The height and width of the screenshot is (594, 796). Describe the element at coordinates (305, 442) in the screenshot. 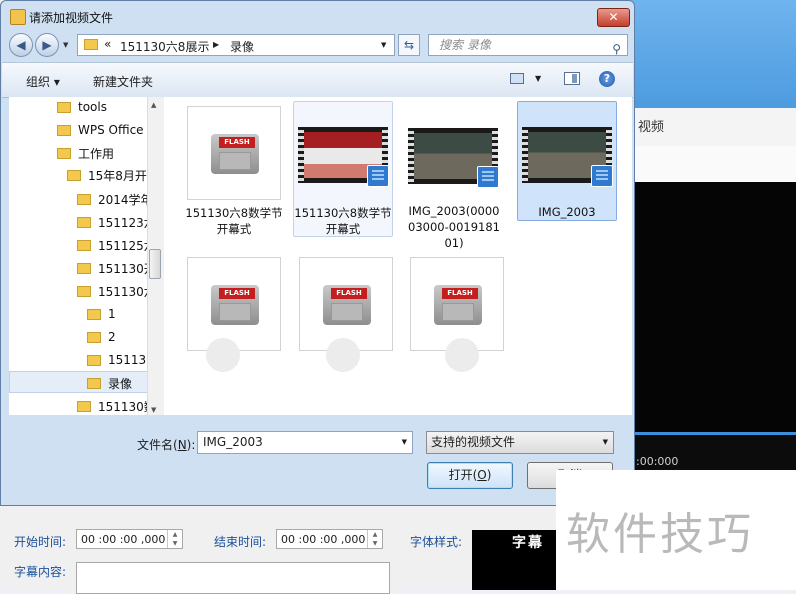

I see `filename-input: IMG_2003 ▼` at that location.